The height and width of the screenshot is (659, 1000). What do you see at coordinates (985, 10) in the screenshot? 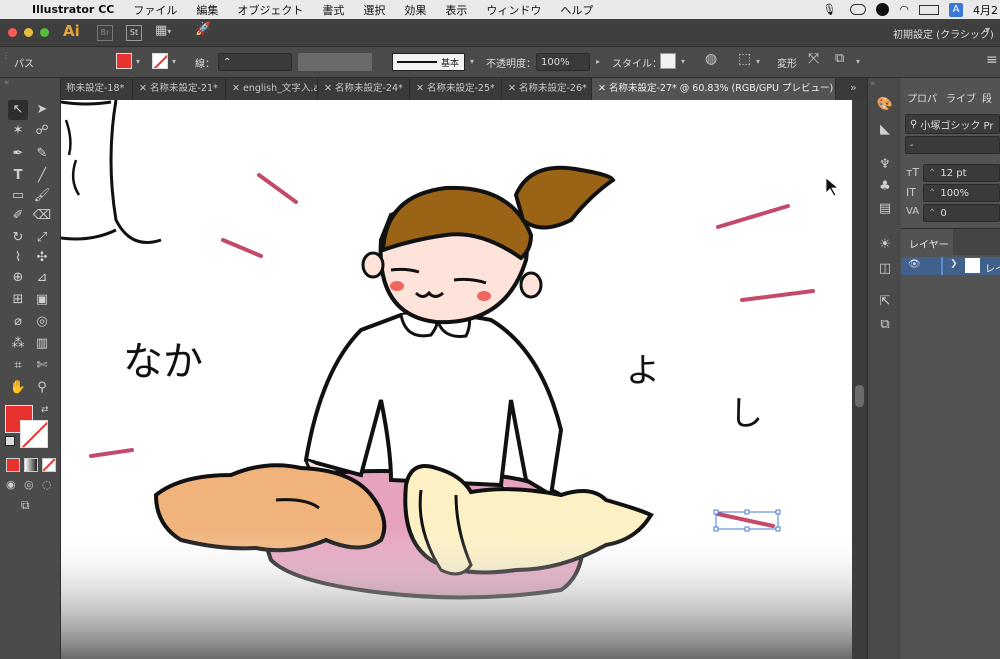
I see `menubar-clock: 4月2` at bounding box center [985, 10].